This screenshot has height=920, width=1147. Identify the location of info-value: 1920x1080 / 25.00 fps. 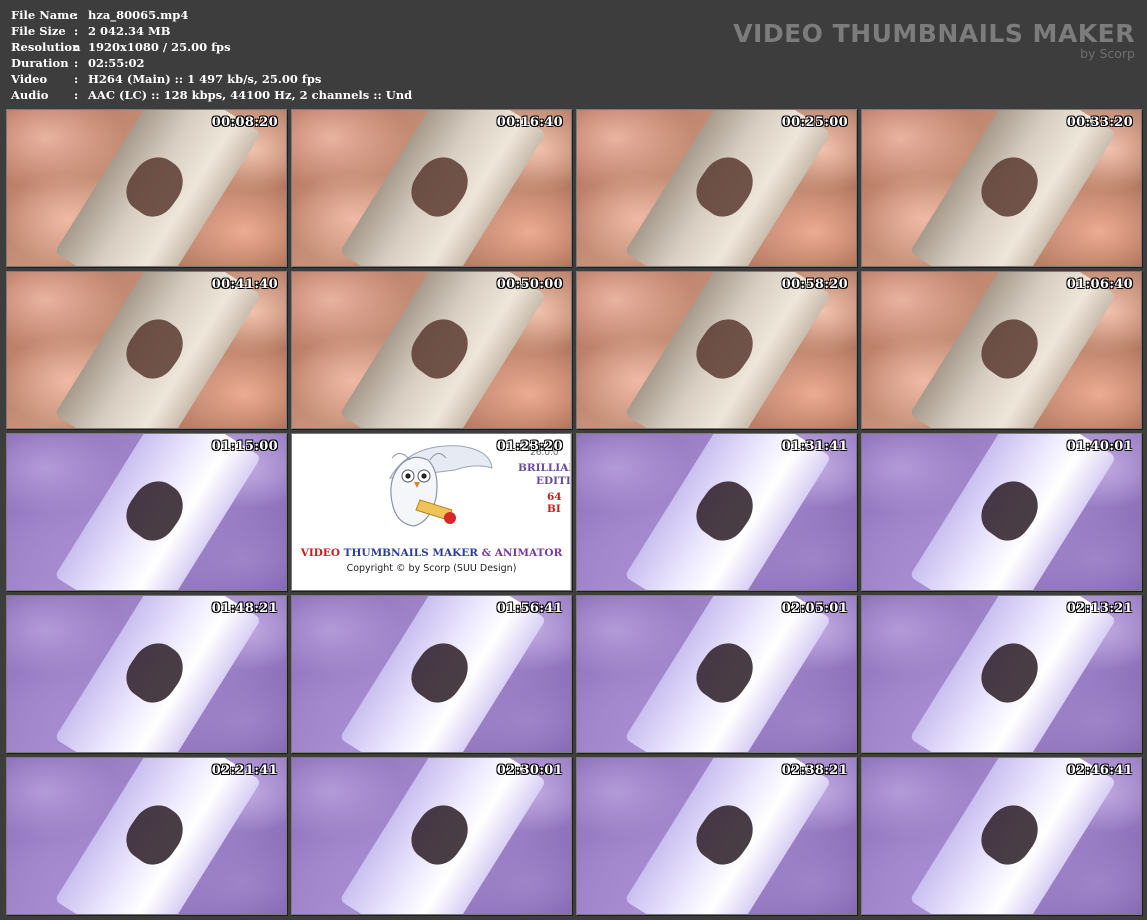
(159, 47).